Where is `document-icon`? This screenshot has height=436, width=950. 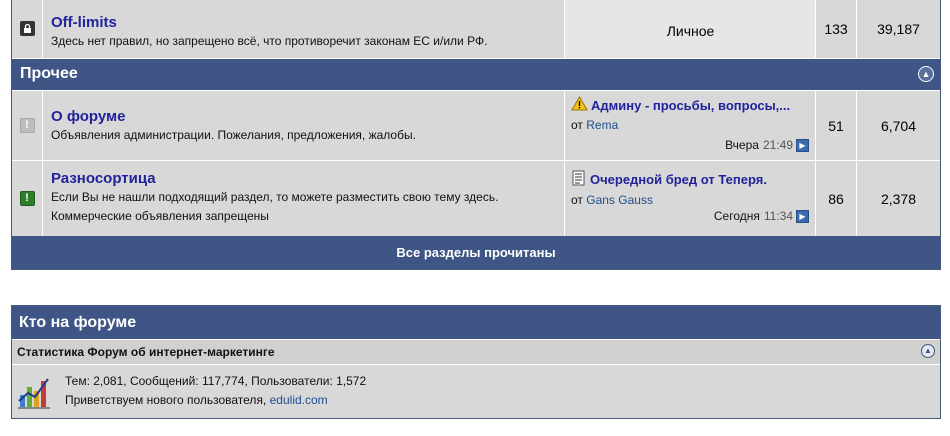 document-icon is located at coordinates (579, 180).